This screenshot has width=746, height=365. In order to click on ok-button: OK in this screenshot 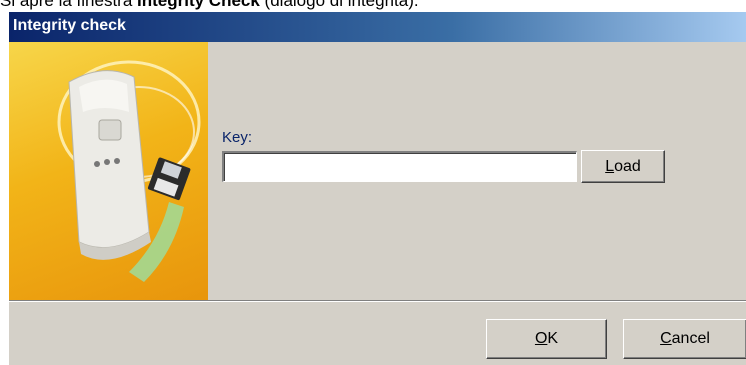, I will do `click(546, 339)`.